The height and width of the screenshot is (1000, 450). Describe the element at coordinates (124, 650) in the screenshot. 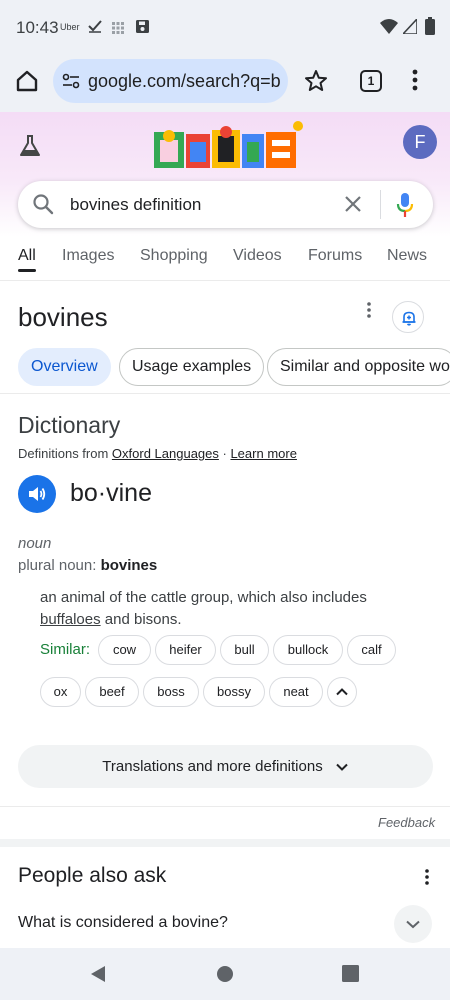

I see `synonym-chip: cow` at that location.